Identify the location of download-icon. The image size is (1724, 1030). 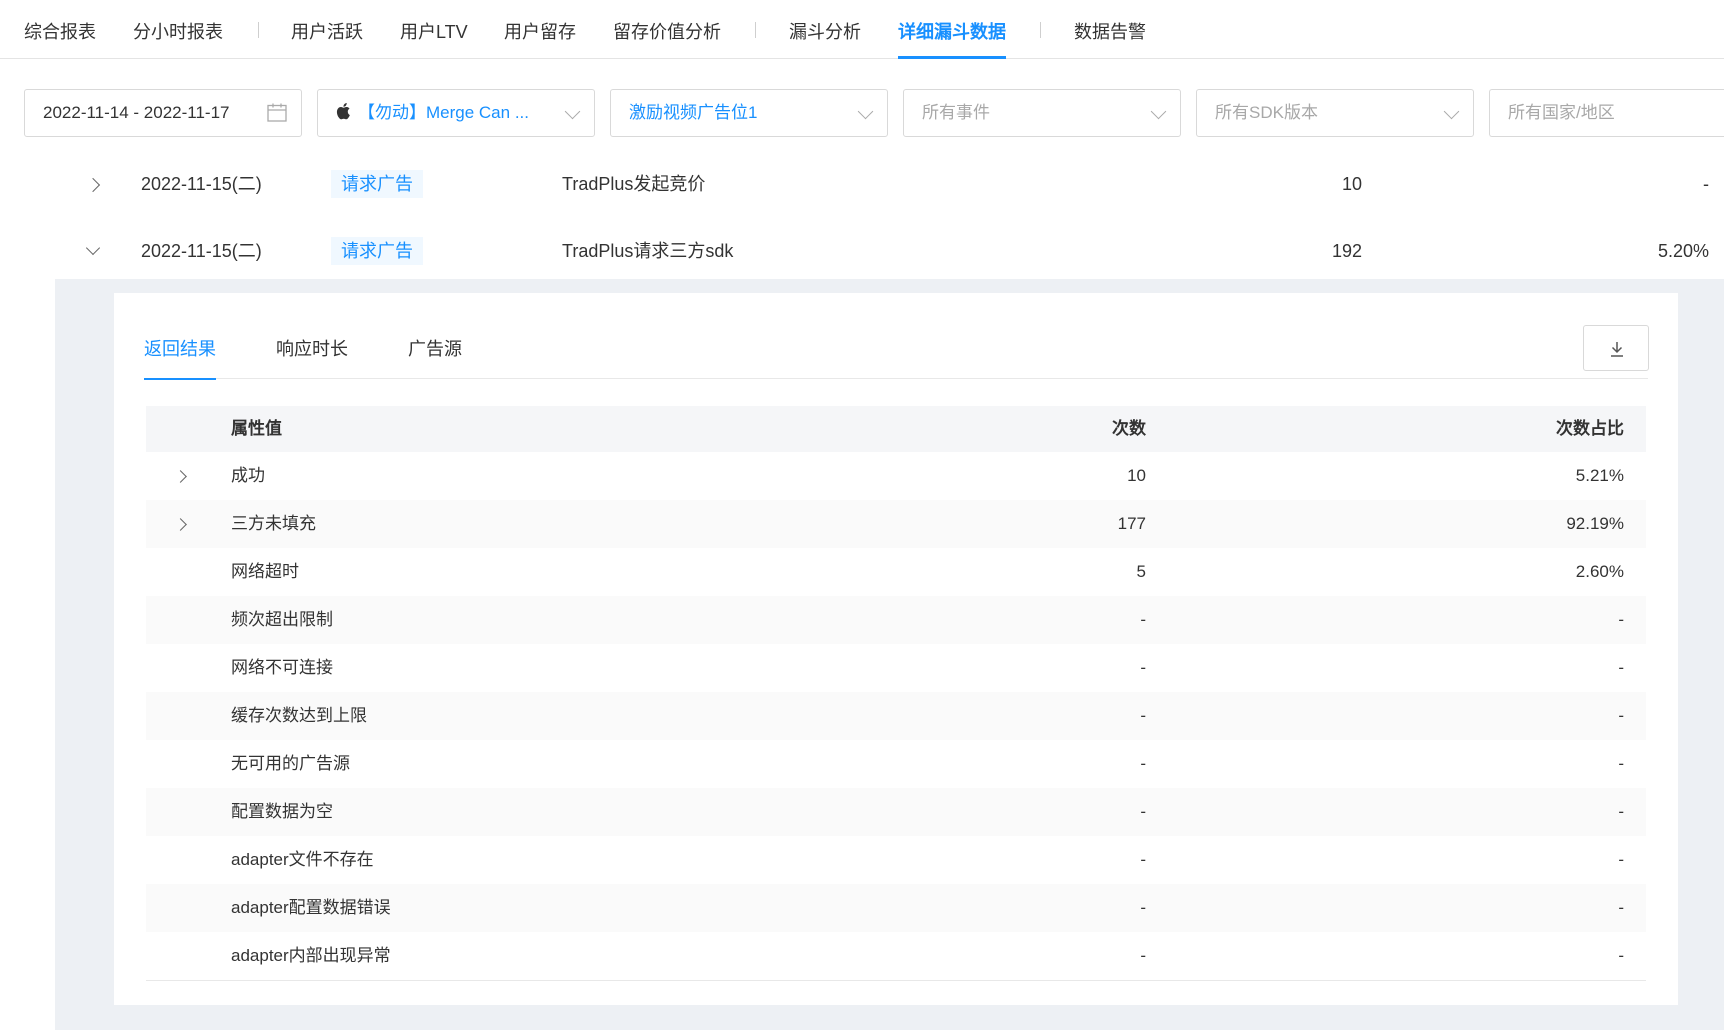
(1617, 349).